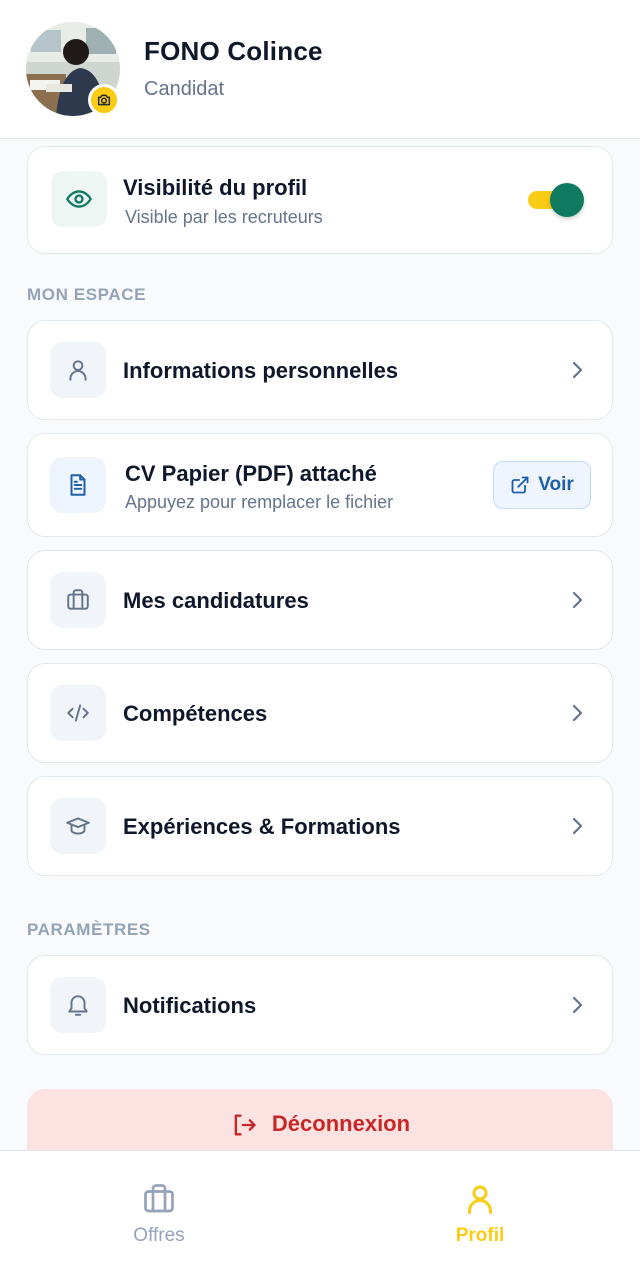 The width and height of the screenshot is (640, 1278). I want to click on graduation-cap-icon, so click(78, 826).